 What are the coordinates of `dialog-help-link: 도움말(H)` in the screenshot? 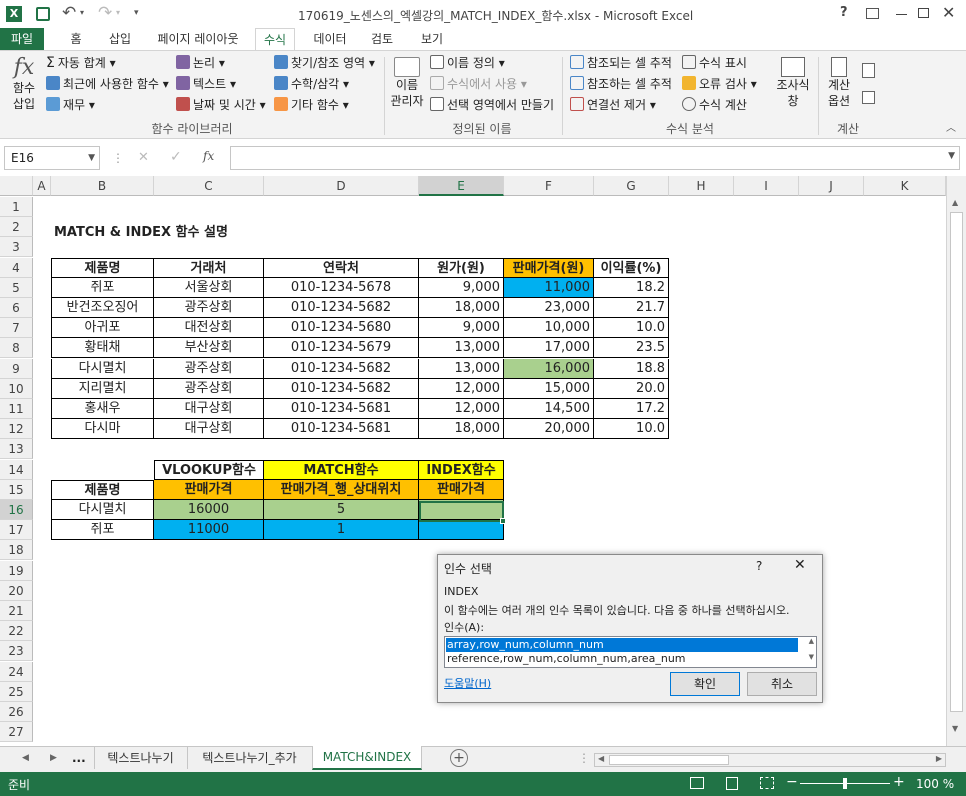 It's located at (467, 683).